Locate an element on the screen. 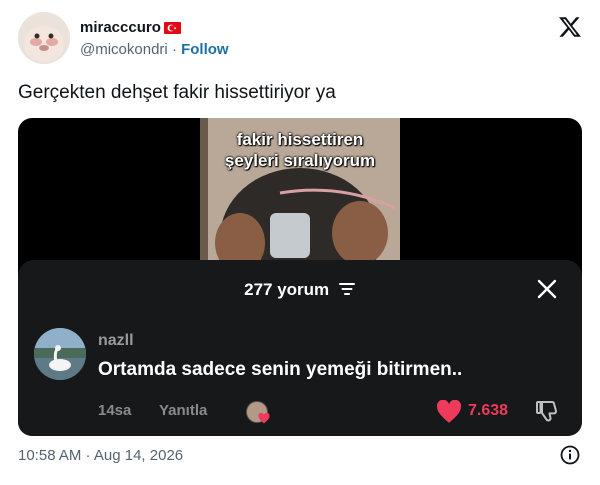  close-icon is located at coordinates (547, 289).